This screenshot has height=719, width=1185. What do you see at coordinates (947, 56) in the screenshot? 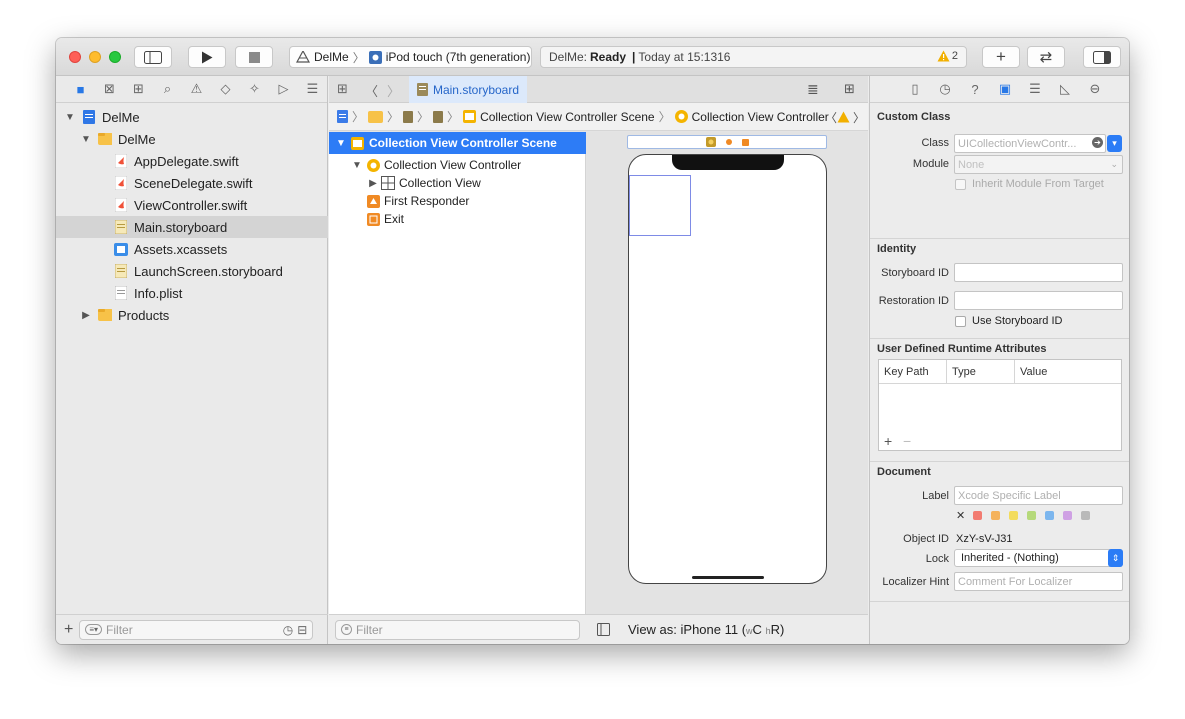
I see `warning-indicator: 2` at bounding box center [947, 56].